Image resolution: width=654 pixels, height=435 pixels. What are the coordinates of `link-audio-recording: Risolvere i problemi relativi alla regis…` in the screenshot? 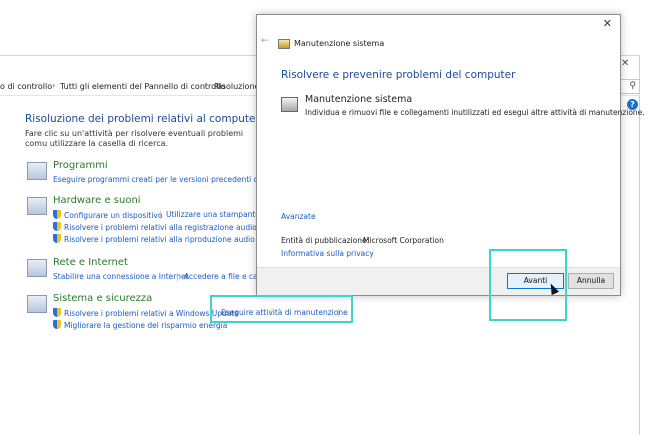 It's located at (155, 227).